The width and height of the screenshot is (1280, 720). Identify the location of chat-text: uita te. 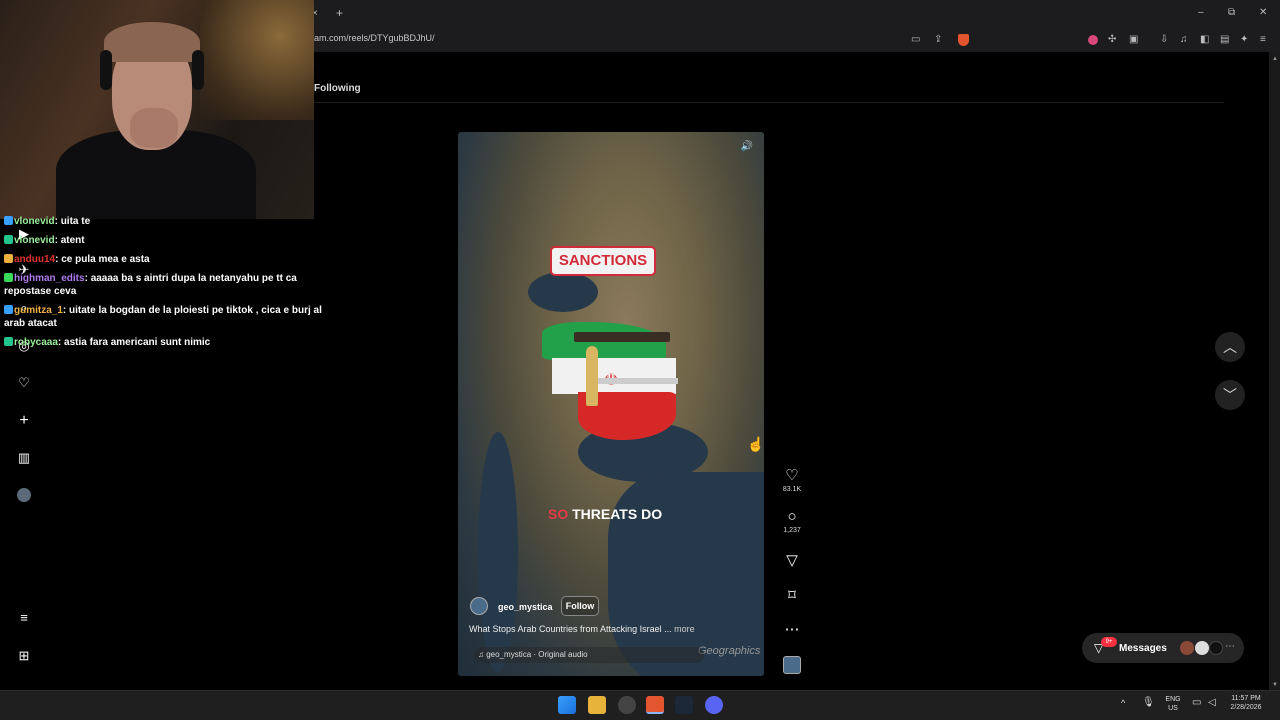
(75, 221).